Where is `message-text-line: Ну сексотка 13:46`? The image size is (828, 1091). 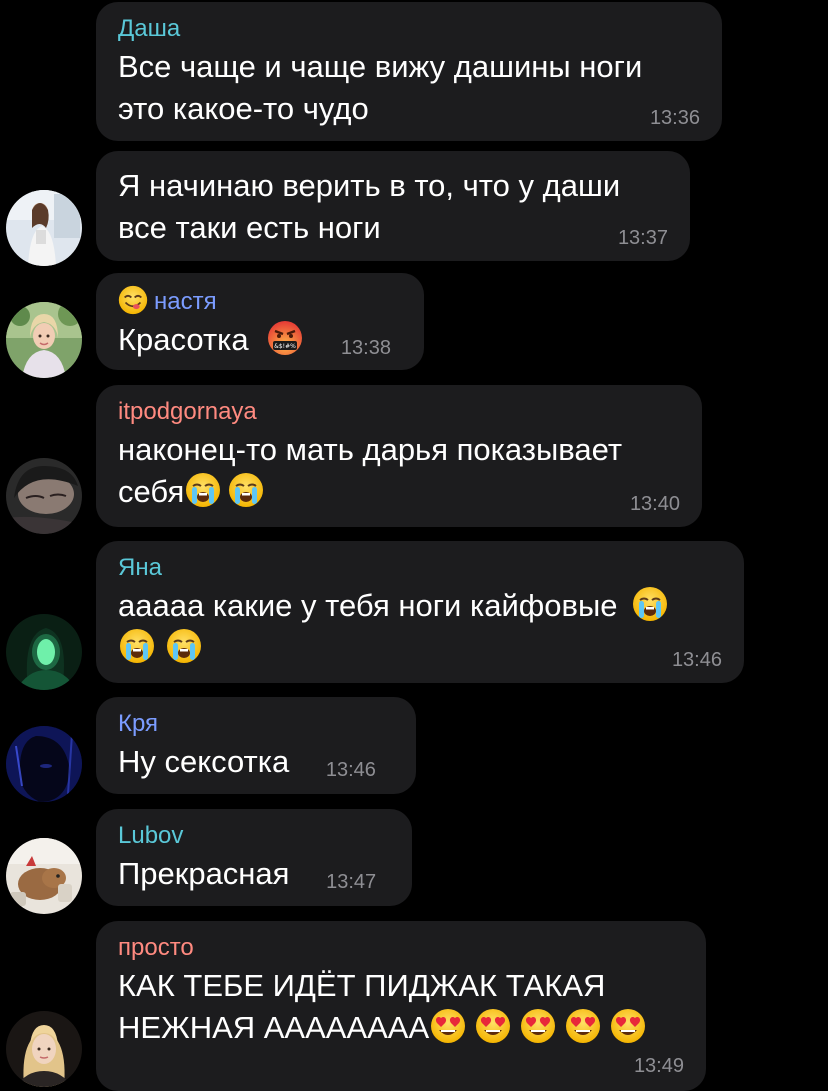
message-text-line: Ну сексотка 13:46 is located at coordinates (256, 762).